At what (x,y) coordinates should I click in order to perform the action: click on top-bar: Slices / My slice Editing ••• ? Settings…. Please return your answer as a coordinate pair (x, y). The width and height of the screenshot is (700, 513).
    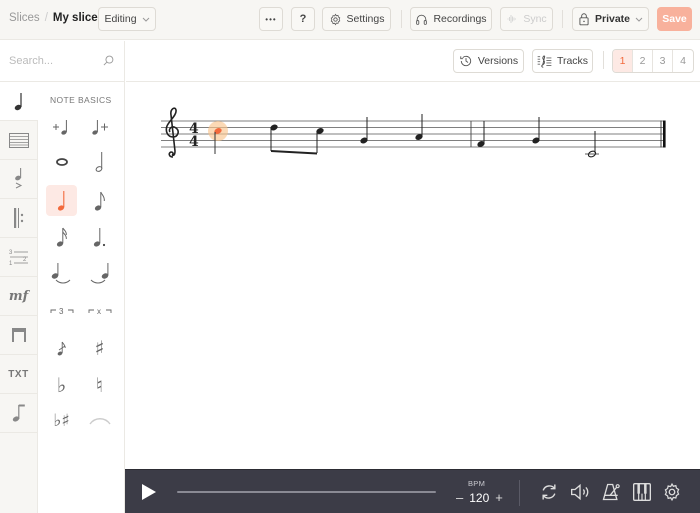
    Looking at the image, I should click on (350, 20).